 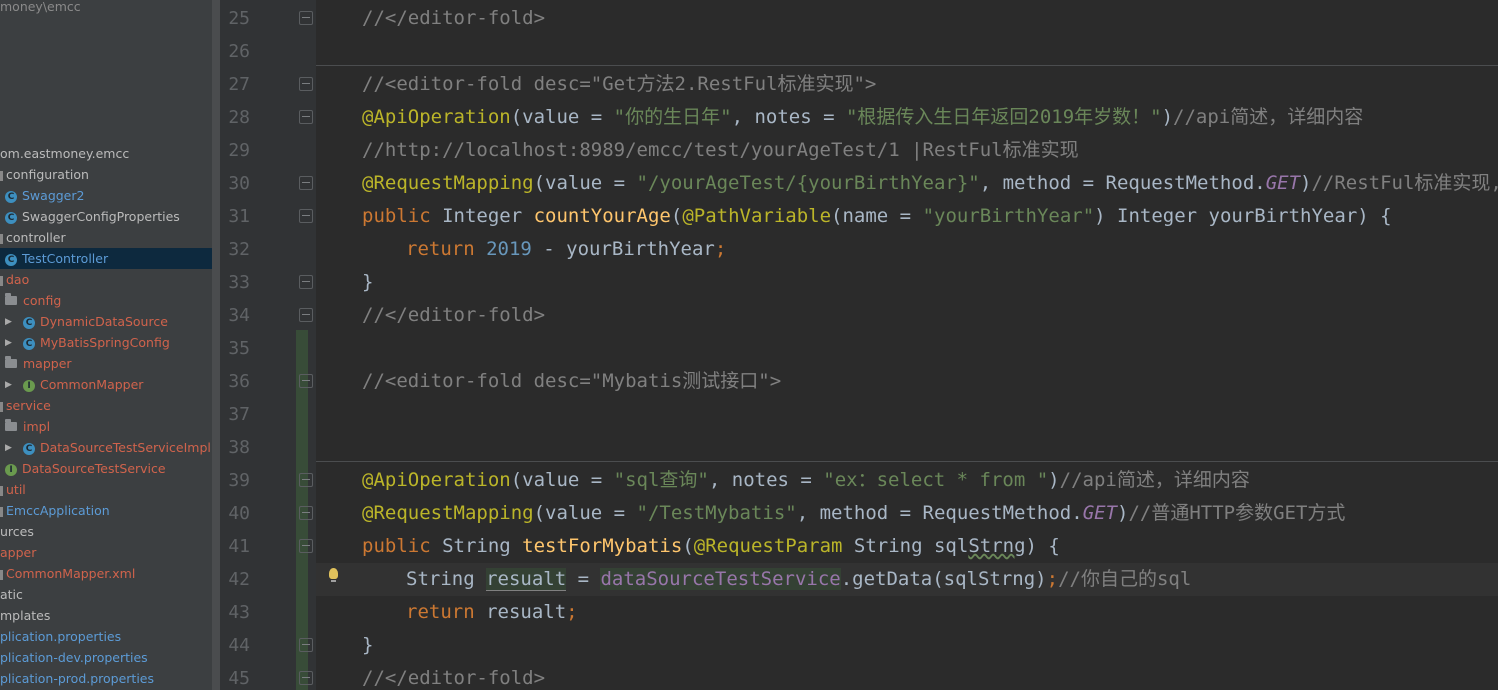 I want to click on code-token: public, so click(x=402, y=546).